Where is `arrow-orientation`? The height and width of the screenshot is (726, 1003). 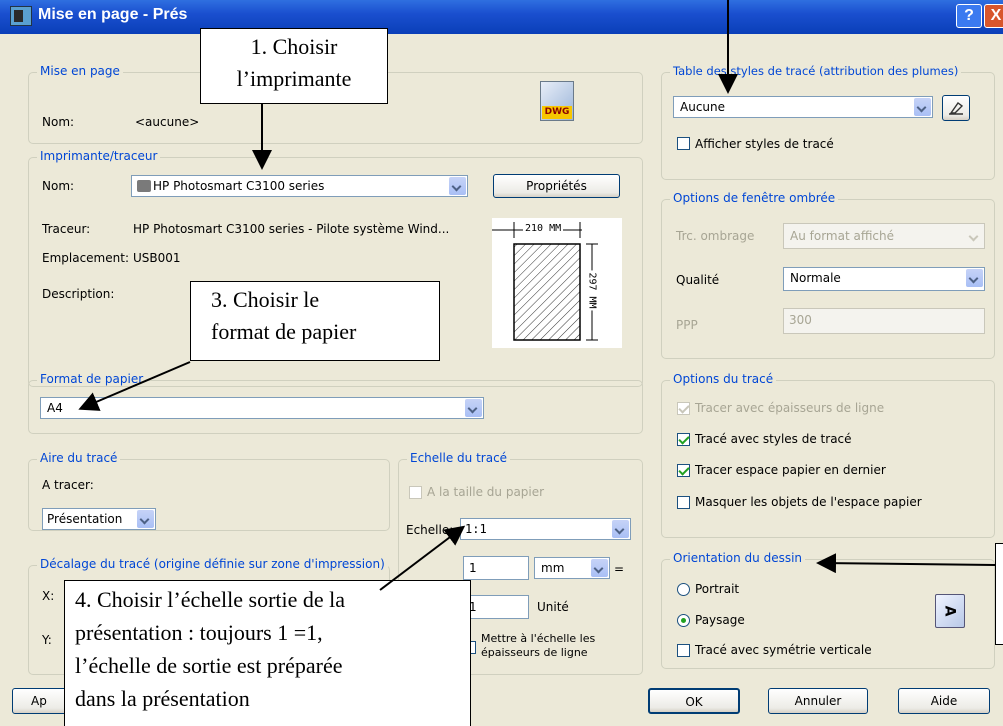 arrow-orientation is located at coordinates (906, 563).